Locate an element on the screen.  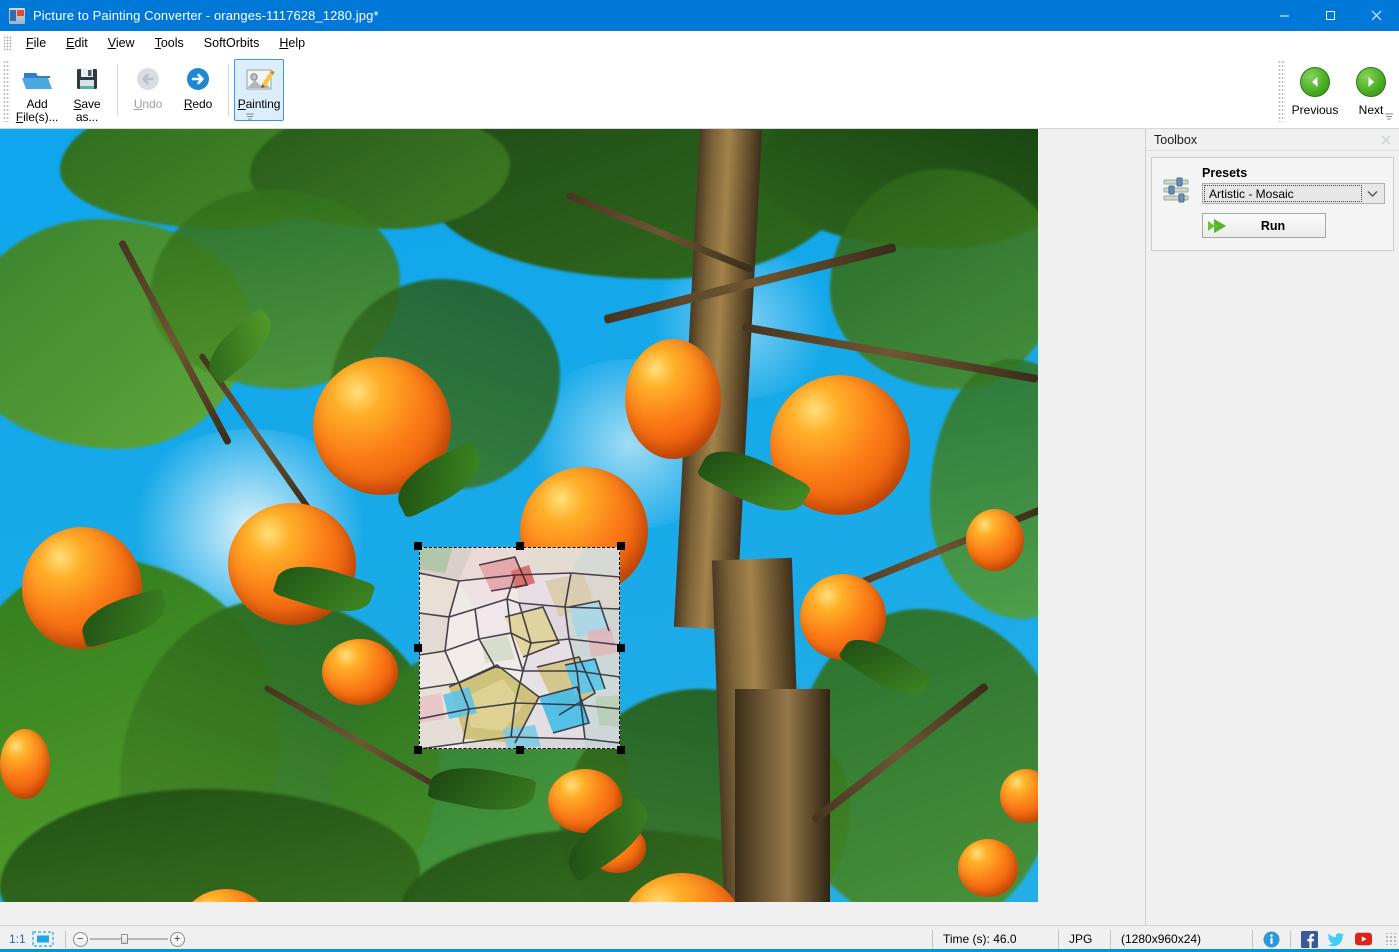
add-files-label-line1: Add is located at coordinates (37, 104).